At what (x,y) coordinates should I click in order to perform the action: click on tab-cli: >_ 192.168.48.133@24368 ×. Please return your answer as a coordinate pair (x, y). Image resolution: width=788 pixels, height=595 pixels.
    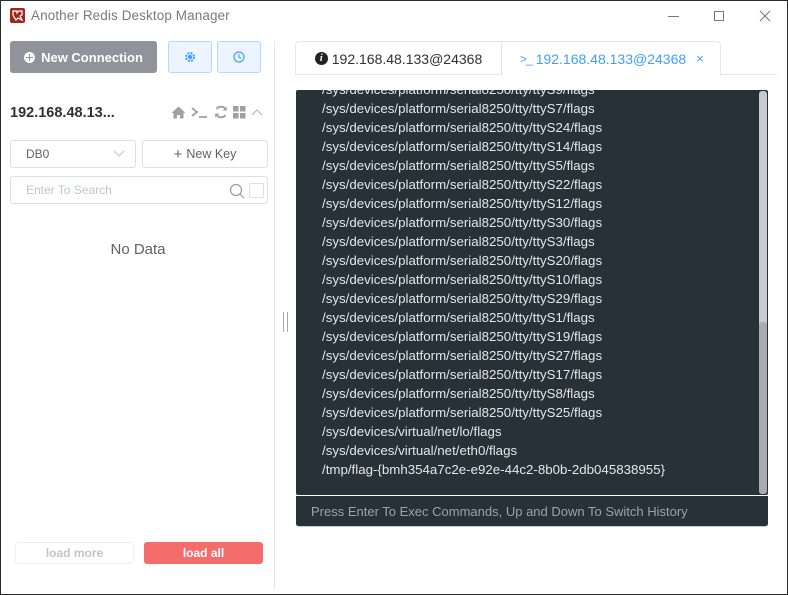
    Looking at the image, I should click on (611, 58).